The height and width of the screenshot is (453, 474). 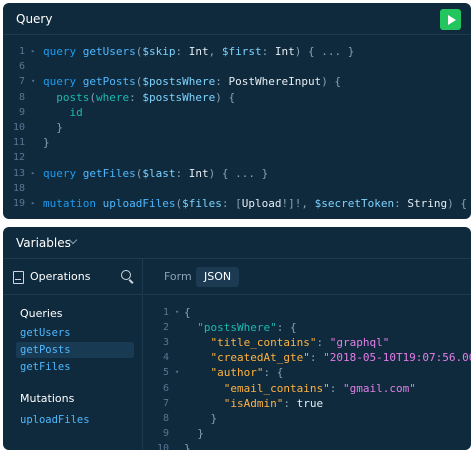 I want to click on code-line: 9 id, so click(x=237, y=112).